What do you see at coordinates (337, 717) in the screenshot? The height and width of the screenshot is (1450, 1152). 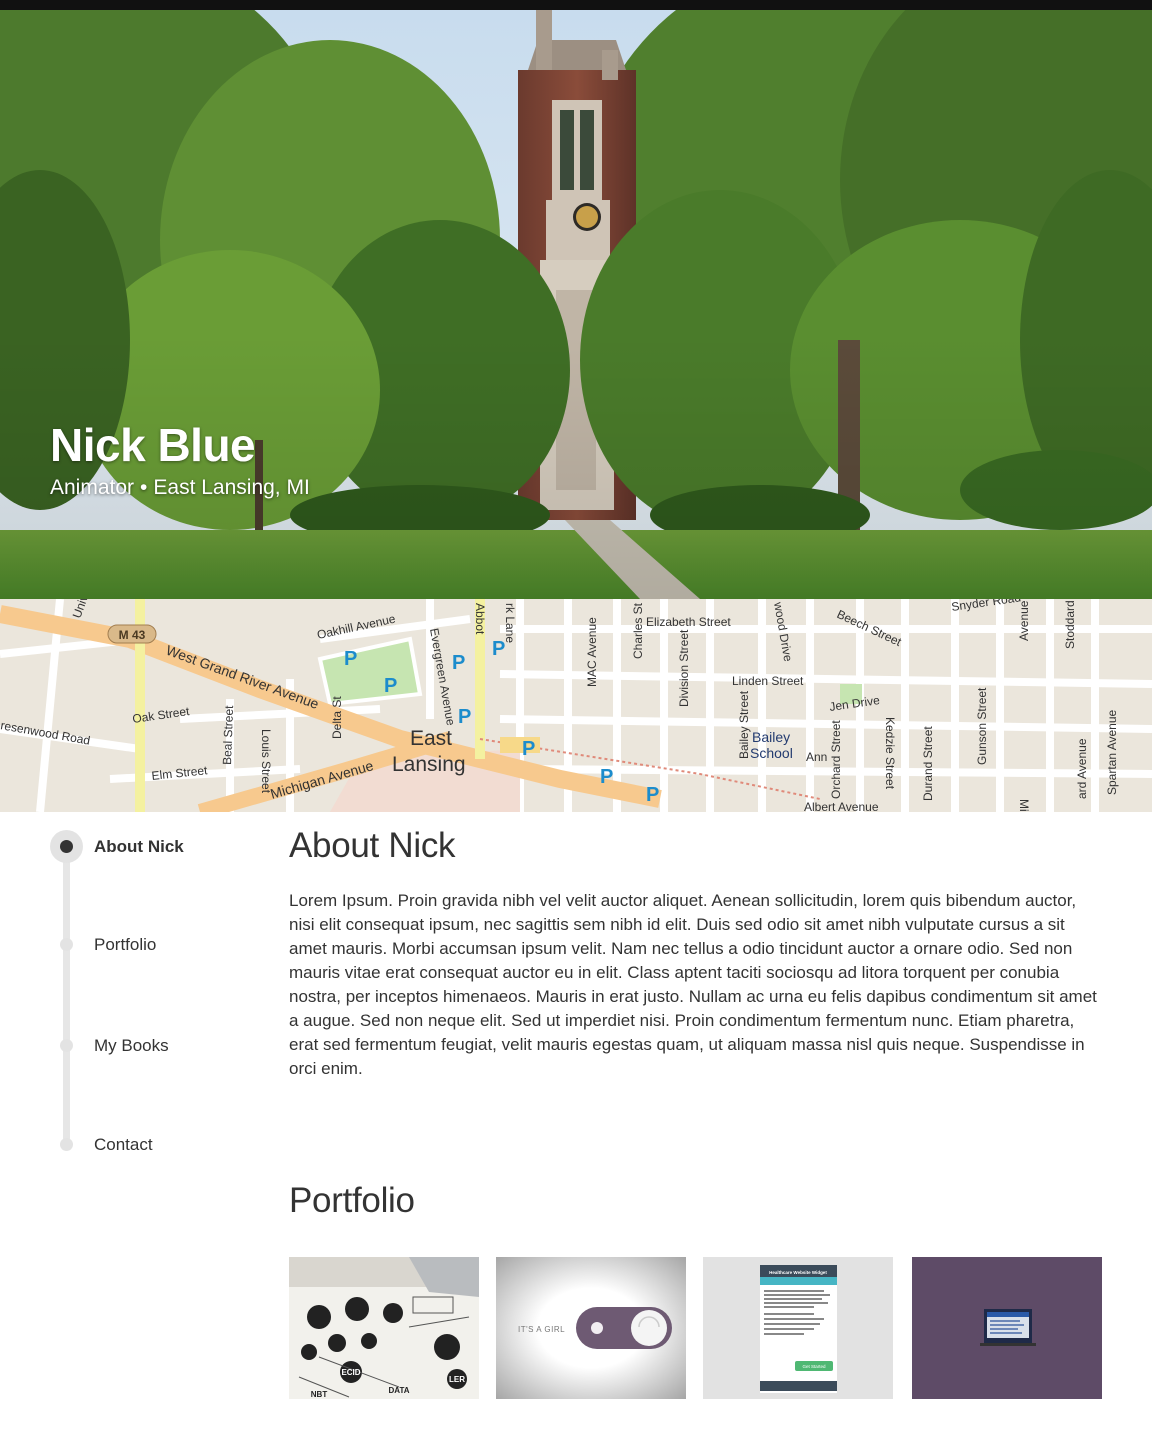 I see `map-street-label: Delta St` at bounding box center [337, 717].